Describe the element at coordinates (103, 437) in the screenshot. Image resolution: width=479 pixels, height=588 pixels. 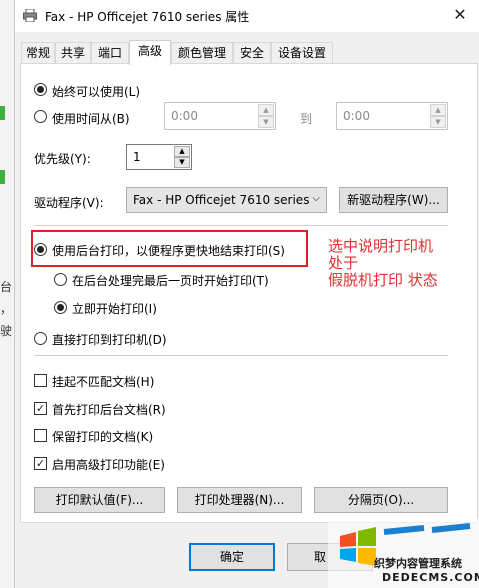
I see `keep-printed-docs-label: 保留打印的文档(K)` at that location.